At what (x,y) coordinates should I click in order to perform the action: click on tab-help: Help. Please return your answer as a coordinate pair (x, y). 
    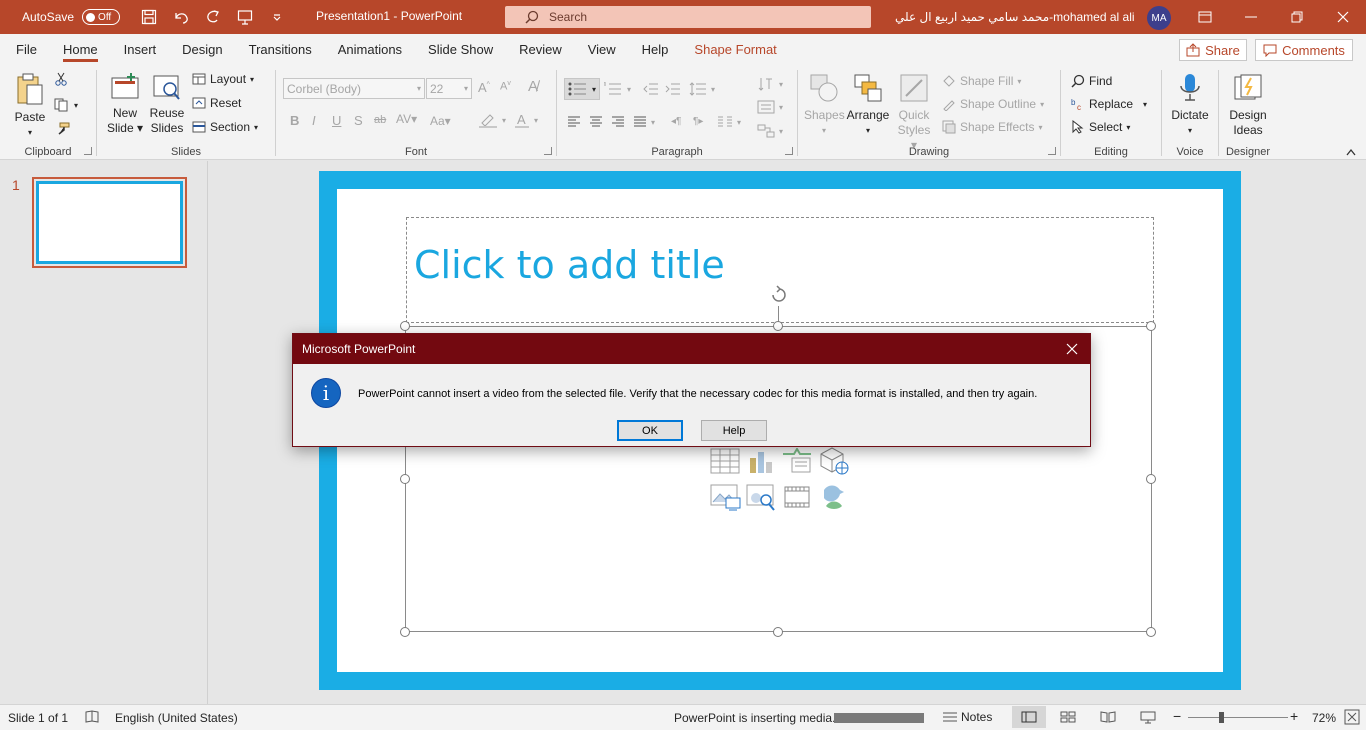
    Looking at the image, I should click on (655, 49).